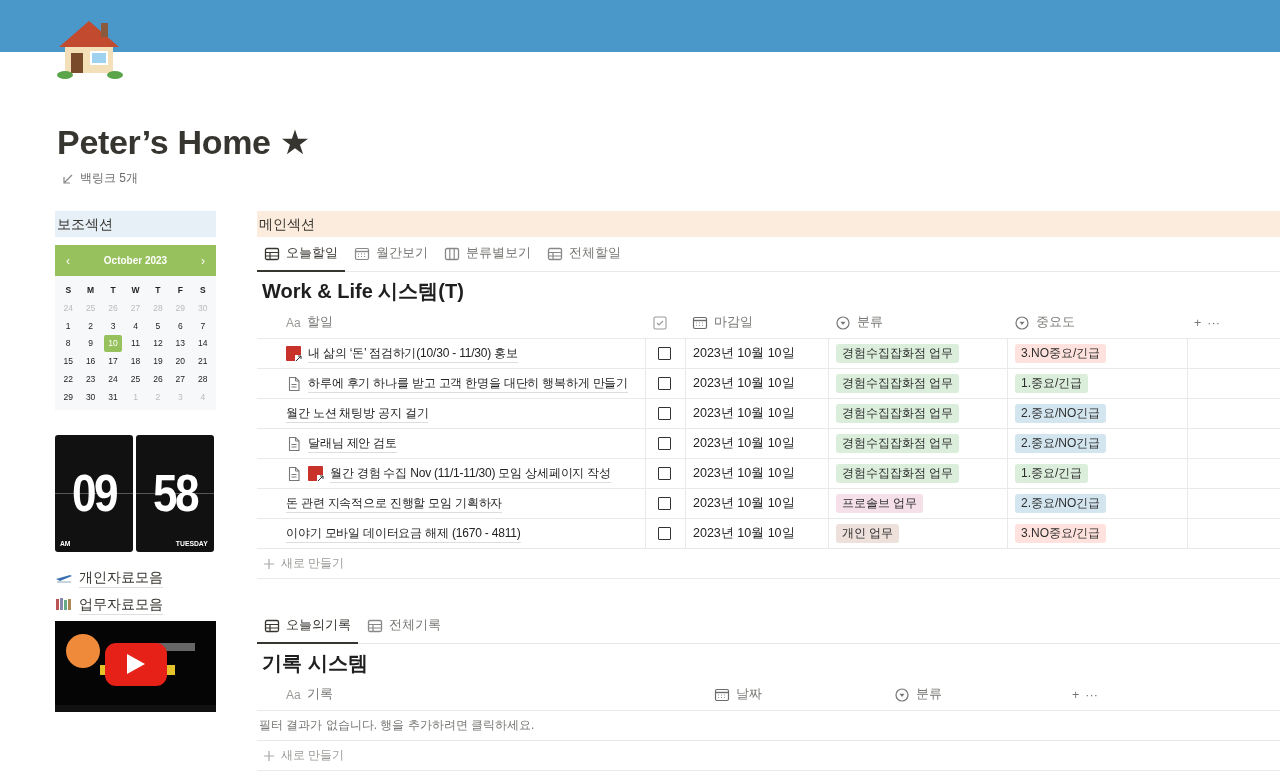 The width and height of the screenshot is (1280, 777). Describe the element at coordinates (91, 290) in the screenshot. I see `weekday-label: M` at that location.